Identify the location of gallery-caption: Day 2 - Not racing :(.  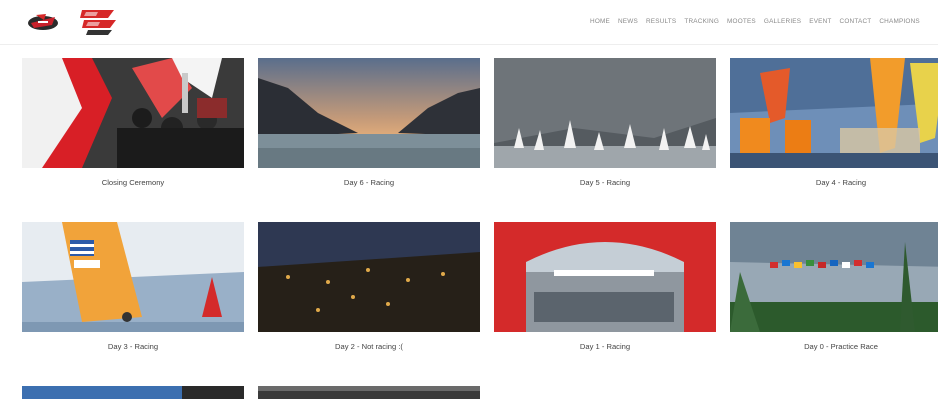
(369, 346).